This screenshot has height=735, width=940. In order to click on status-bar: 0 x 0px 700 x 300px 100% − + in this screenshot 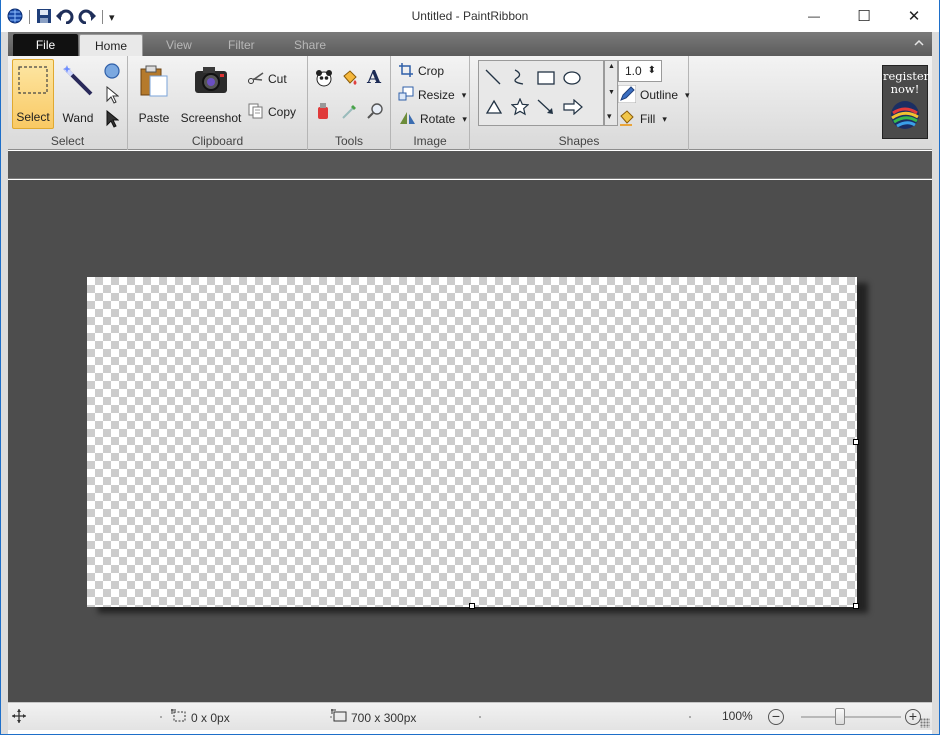, I will do `click(470, 716)`.